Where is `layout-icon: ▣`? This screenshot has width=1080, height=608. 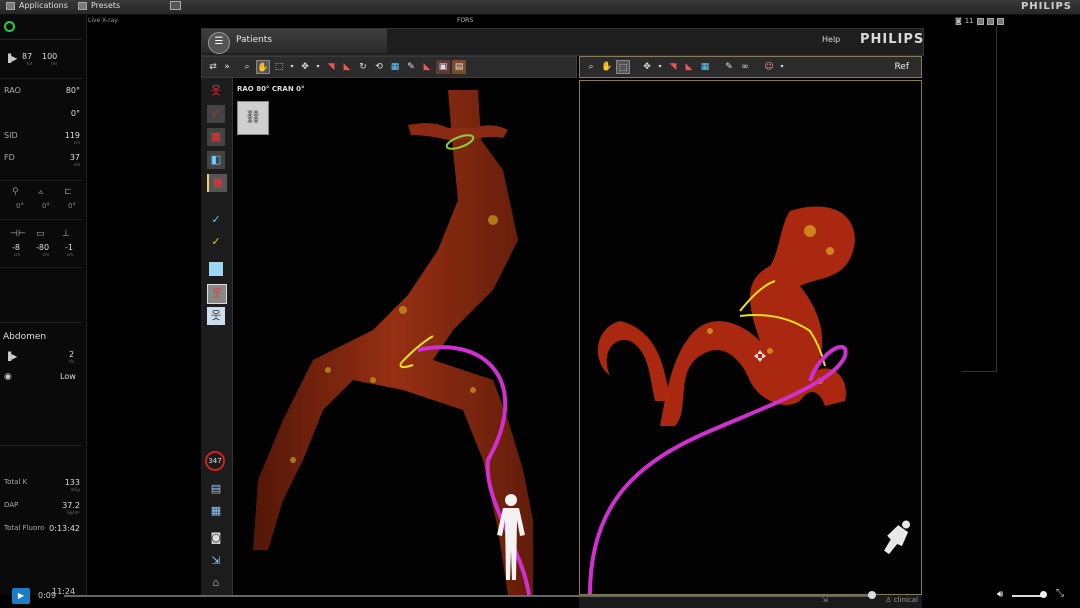 layout-icon: ▣ is located at coordinates (443, 67).